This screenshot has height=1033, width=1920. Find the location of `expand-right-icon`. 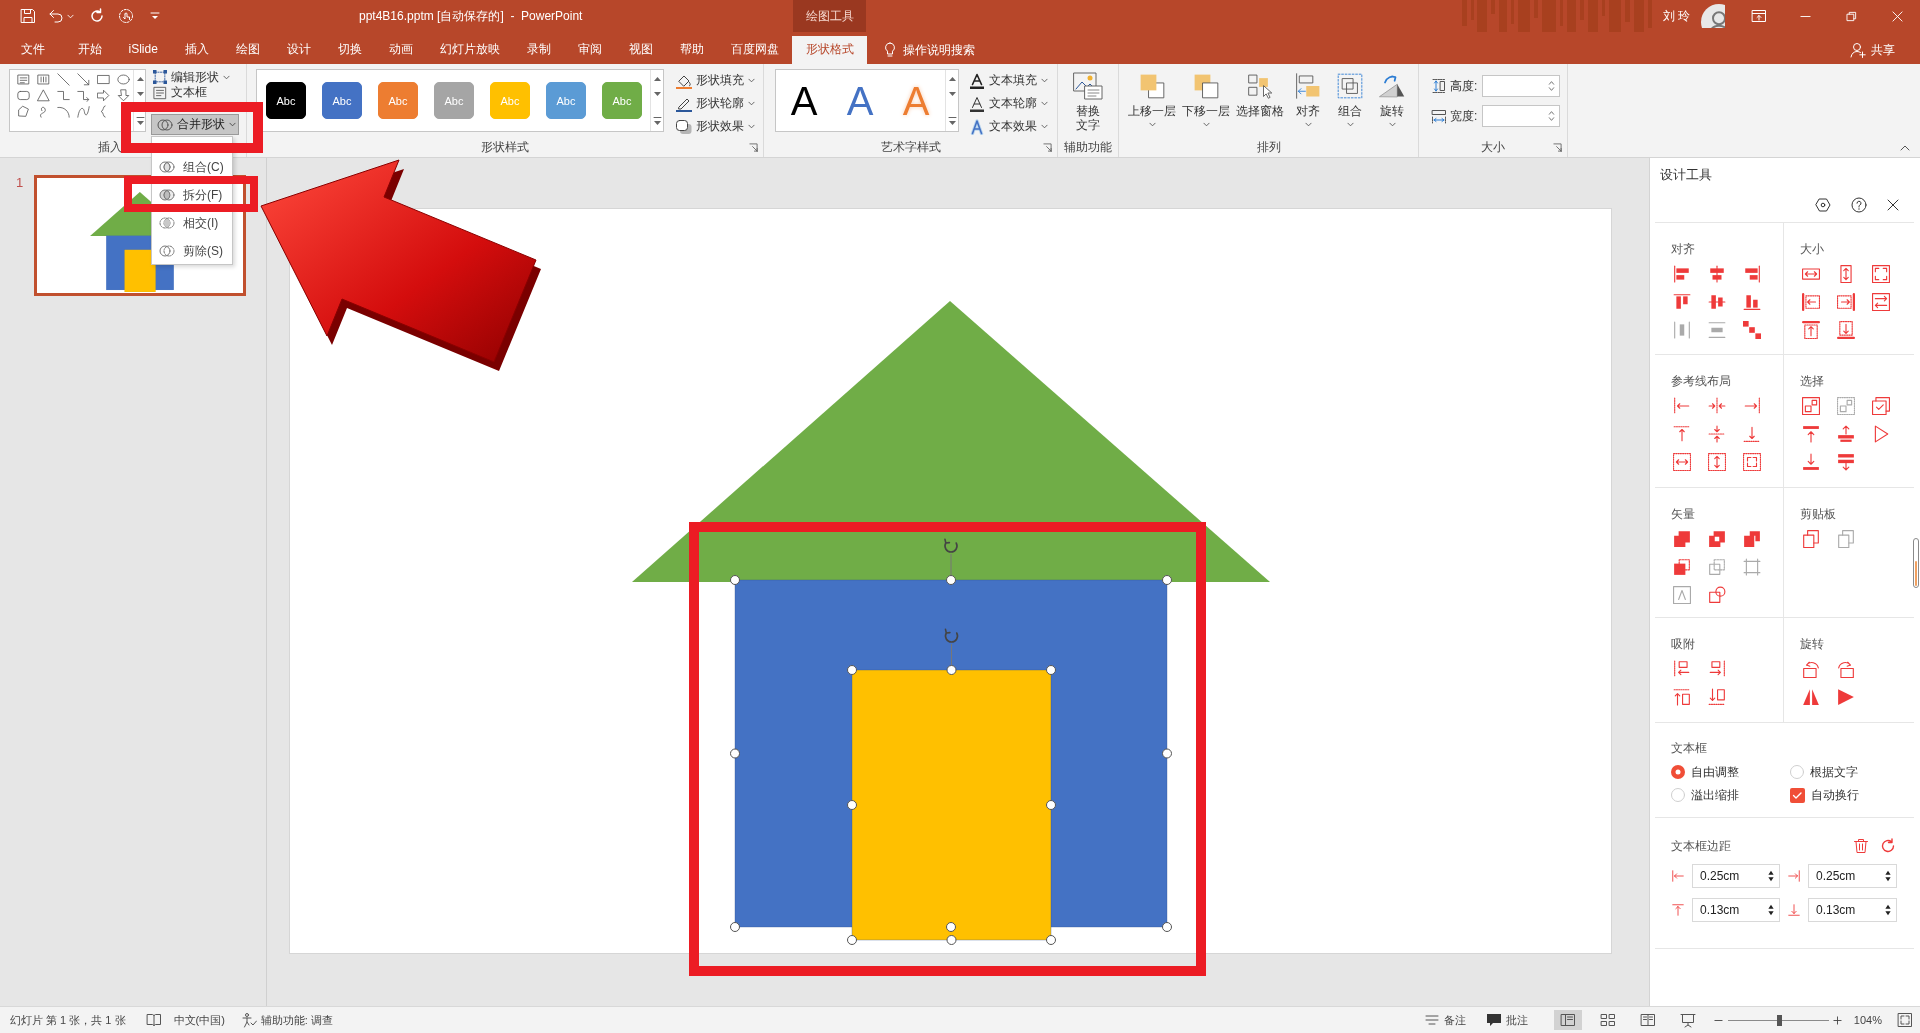

expand-right-icon is located at coordinates (1846, 302).